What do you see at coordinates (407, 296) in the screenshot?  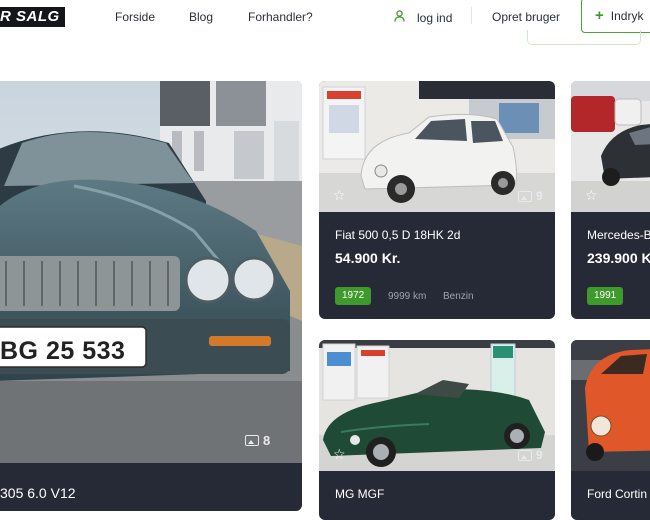 I see `mileage: 9999 km` at bounding box center [407, 296].